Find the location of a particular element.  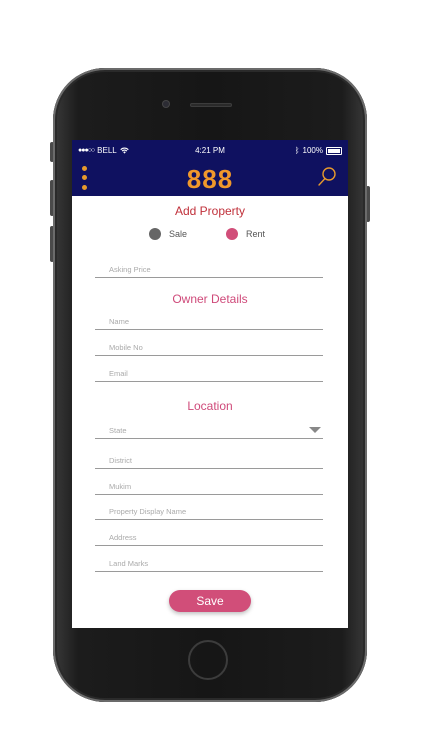

front-camera is located at coordinates (166, 104).